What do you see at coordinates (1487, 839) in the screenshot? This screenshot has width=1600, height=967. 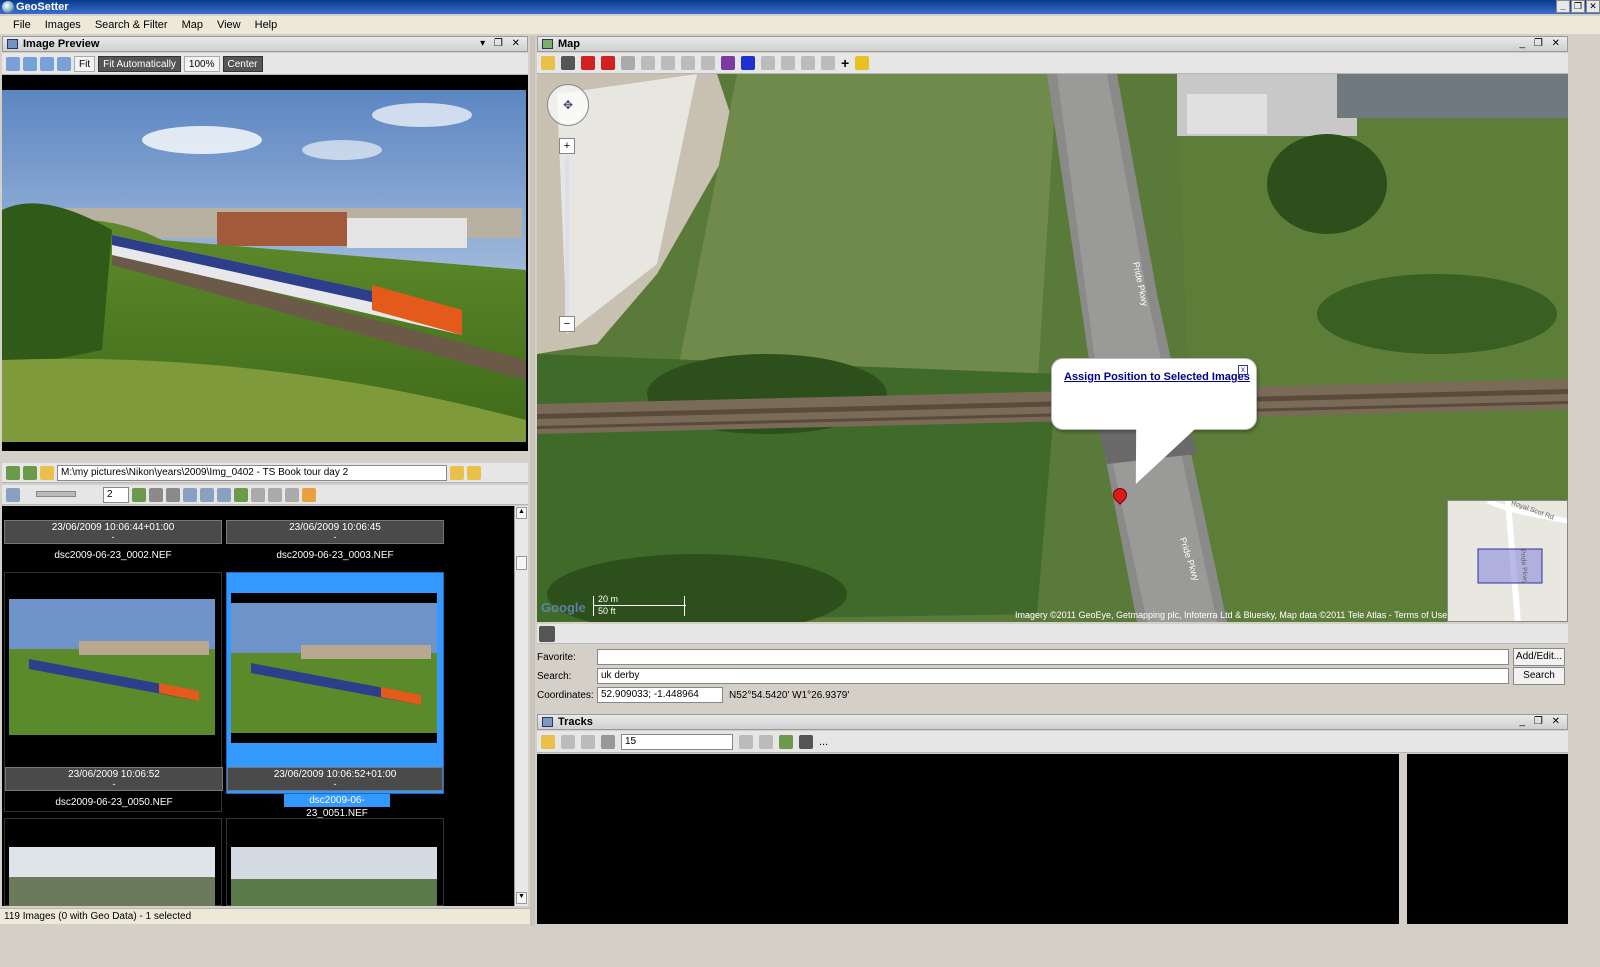 I see `tracks-detail` at bounding box center [1487, 839].